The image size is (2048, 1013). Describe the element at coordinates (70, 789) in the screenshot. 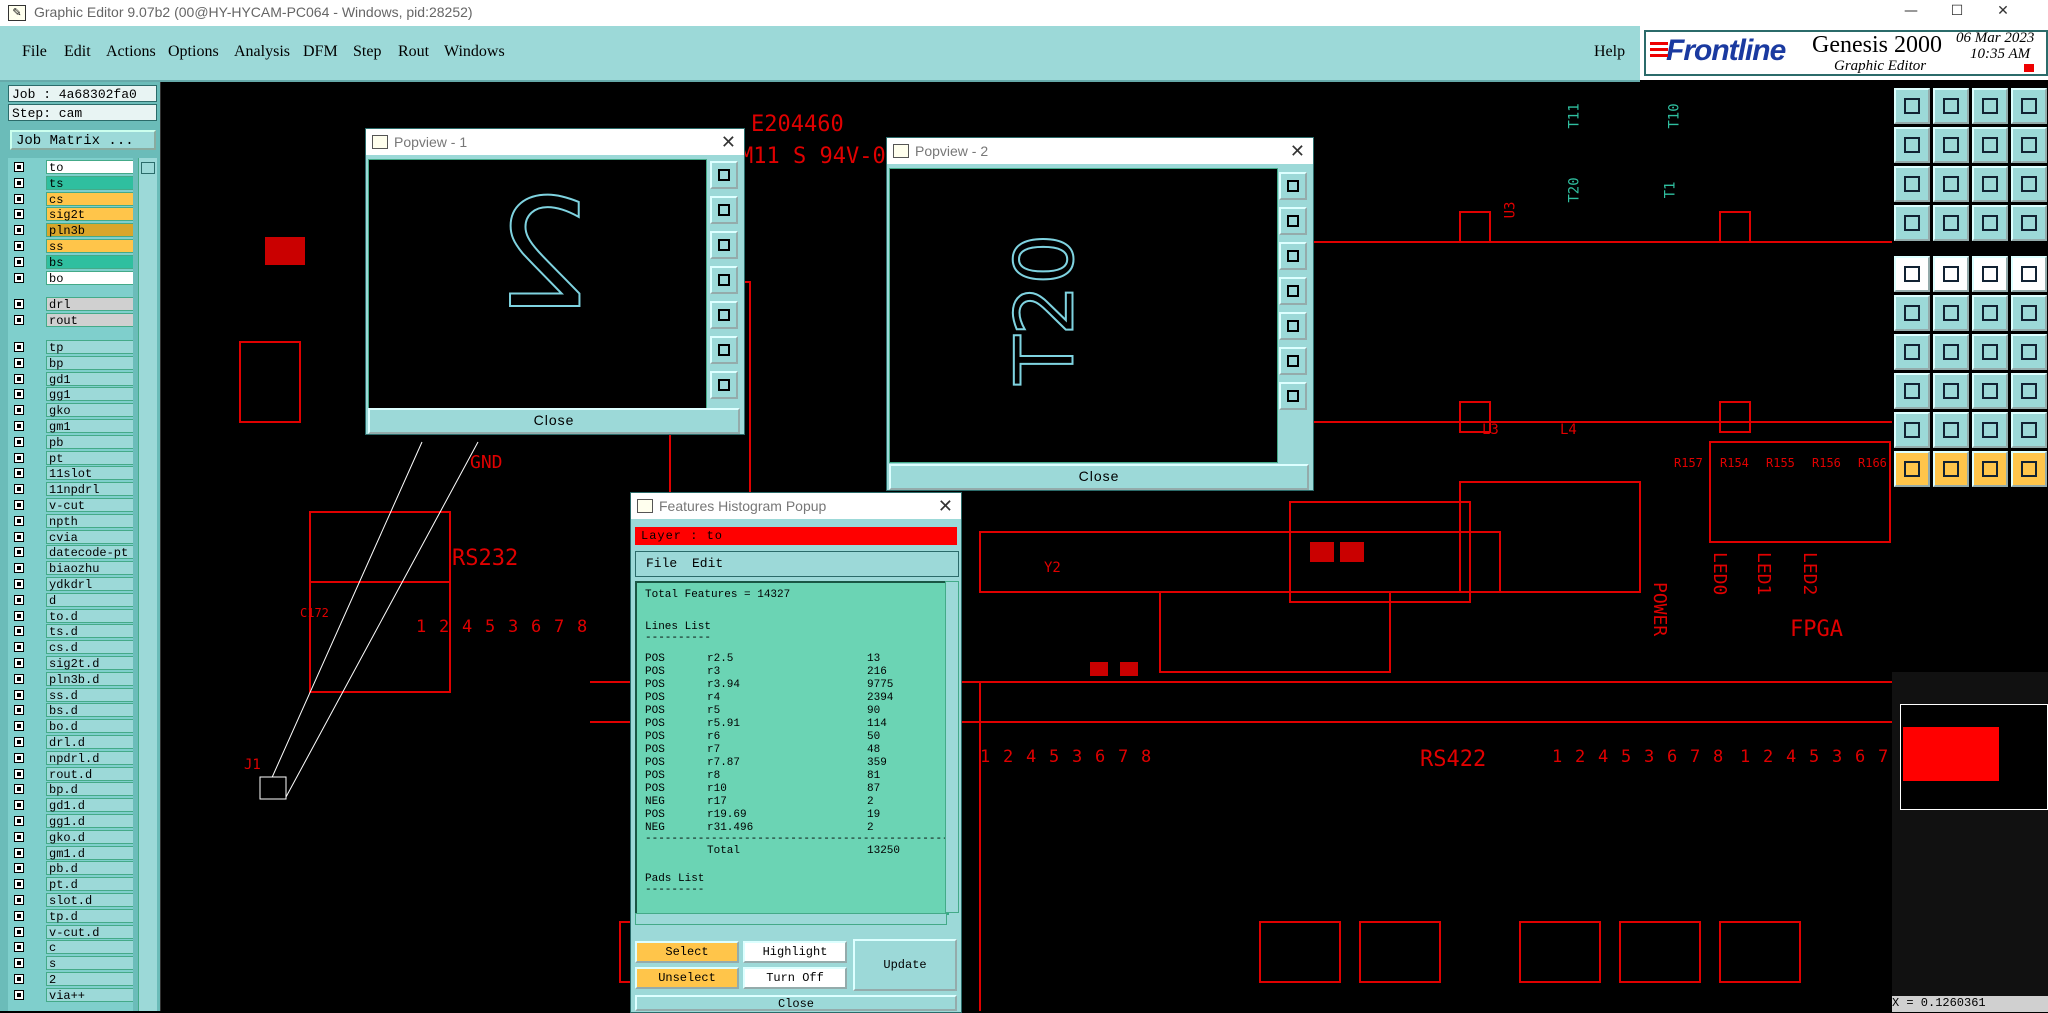

I see `layer-row: bp.d` at that location.